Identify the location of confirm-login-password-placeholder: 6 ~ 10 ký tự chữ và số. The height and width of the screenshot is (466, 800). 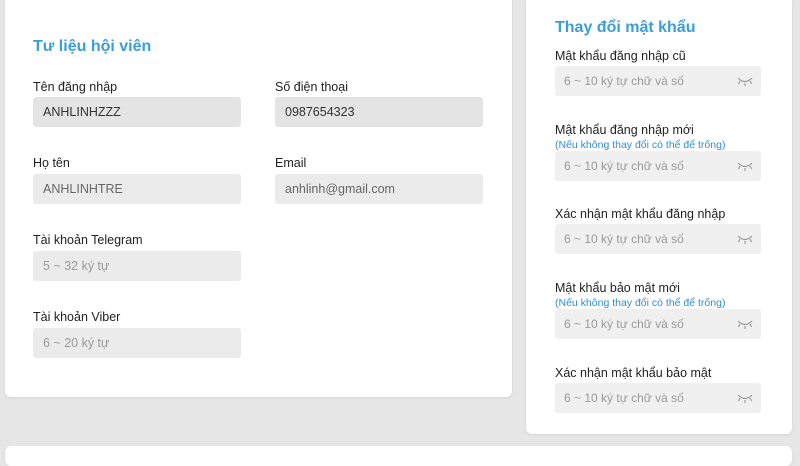
(624, 239).